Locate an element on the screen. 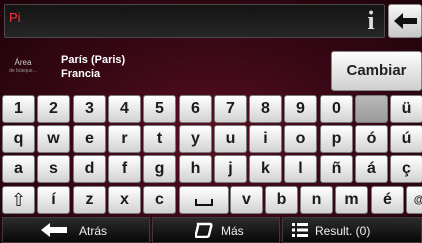 This screenshot has height=243, width=422. key-symbols: @ü is located at coordinates (414, 200).